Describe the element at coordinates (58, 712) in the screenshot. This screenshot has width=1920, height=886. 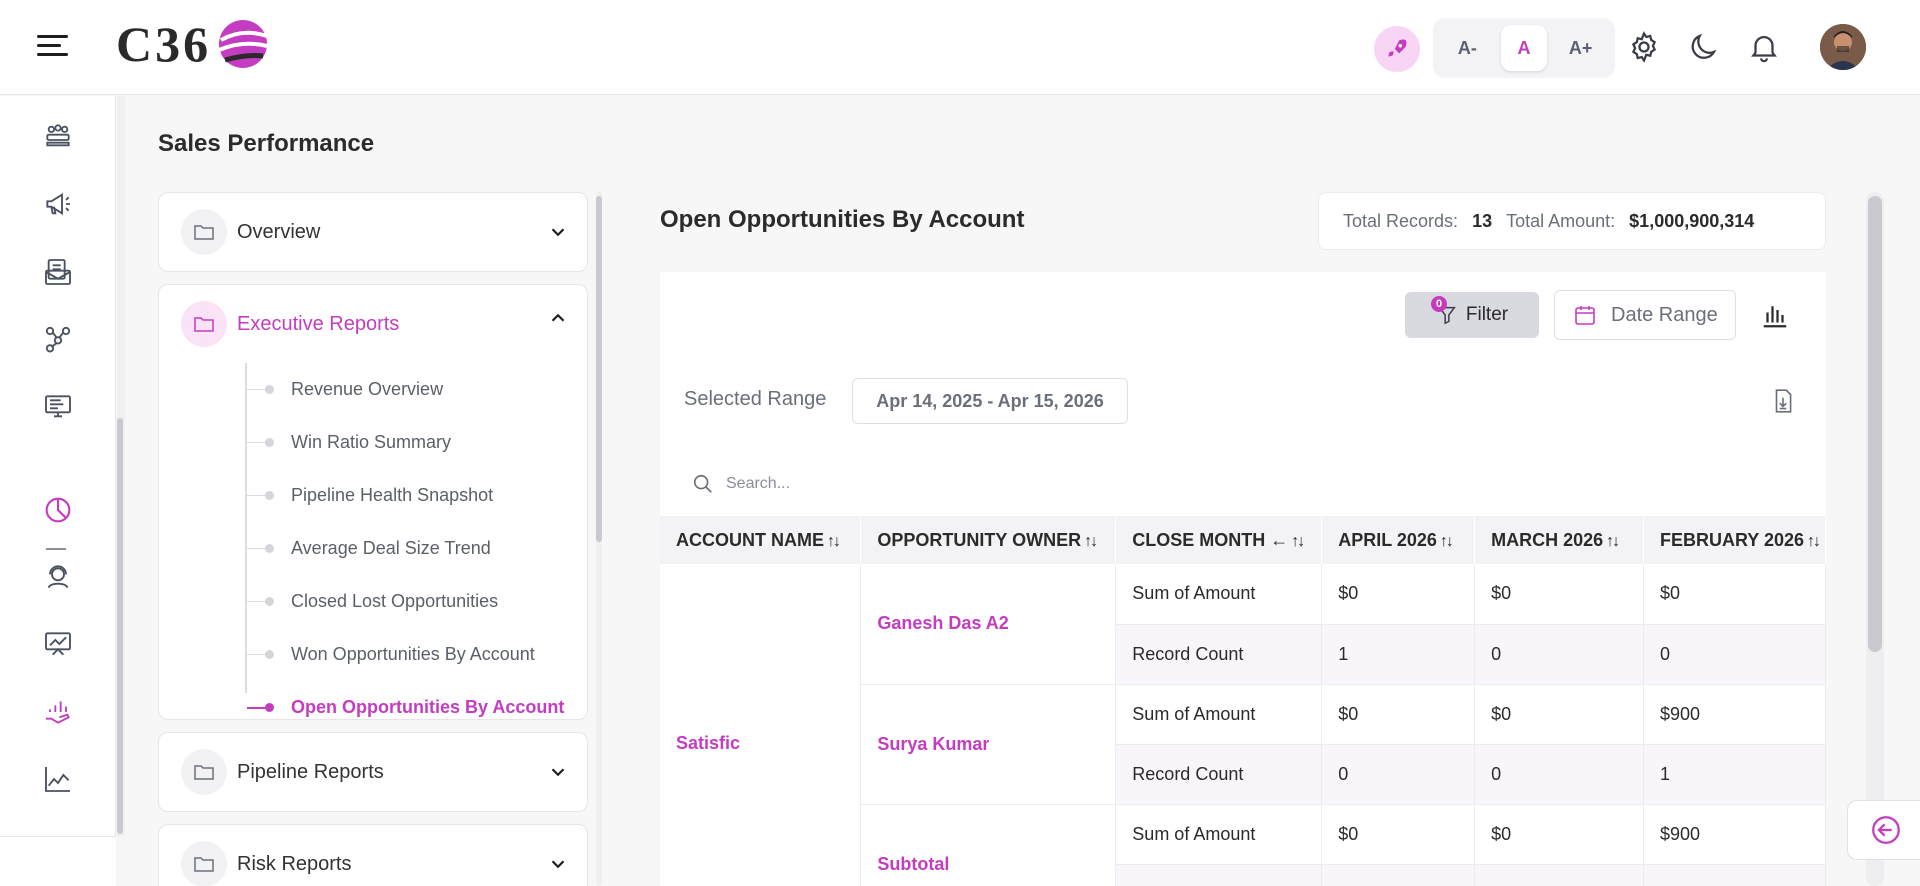
I see `hand-growth-icon` at that location.